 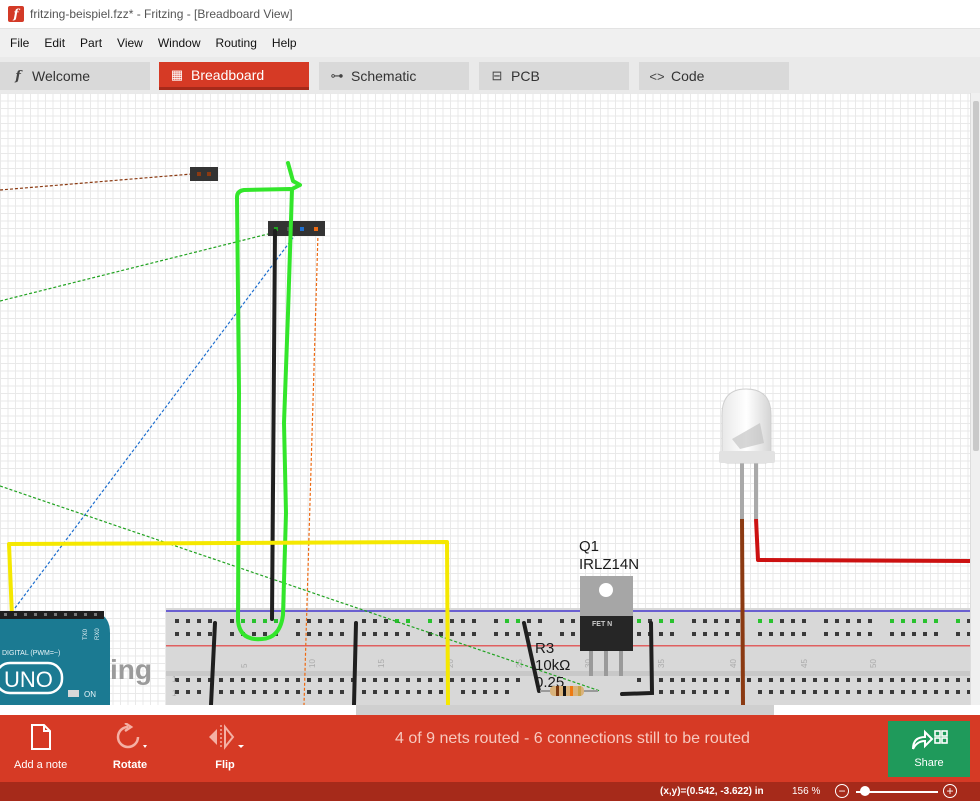 What do you see at coordinates (804, 663) in the screenshot?
I see `column-number-45: 45` at bounding box center [804, 663].